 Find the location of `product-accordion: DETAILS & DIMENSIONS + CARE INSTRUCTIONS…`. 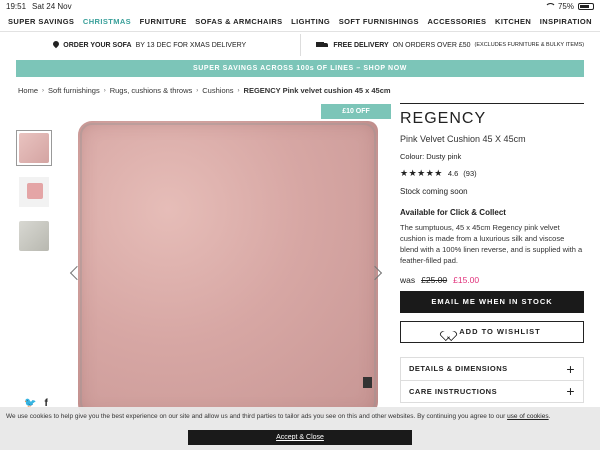

product-accordion: DETAILS & DIMENSIONS + CARE INSTRUCTIONS… is located at coordinates (492, 379).